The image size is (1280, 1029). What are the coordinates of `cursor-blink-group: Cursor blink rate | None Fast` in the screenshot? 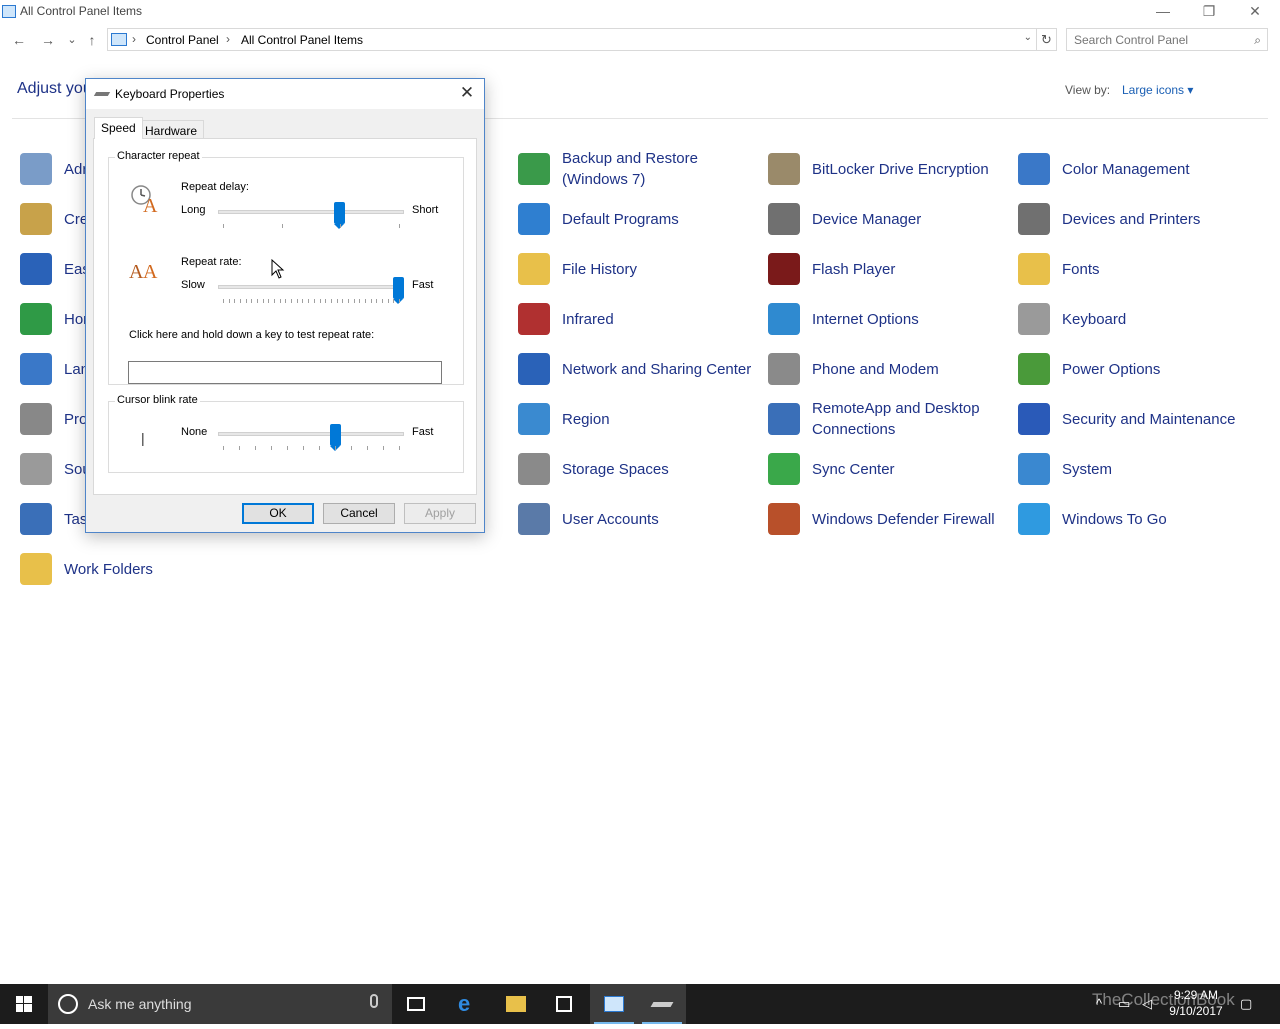 It's located at (286, 433).